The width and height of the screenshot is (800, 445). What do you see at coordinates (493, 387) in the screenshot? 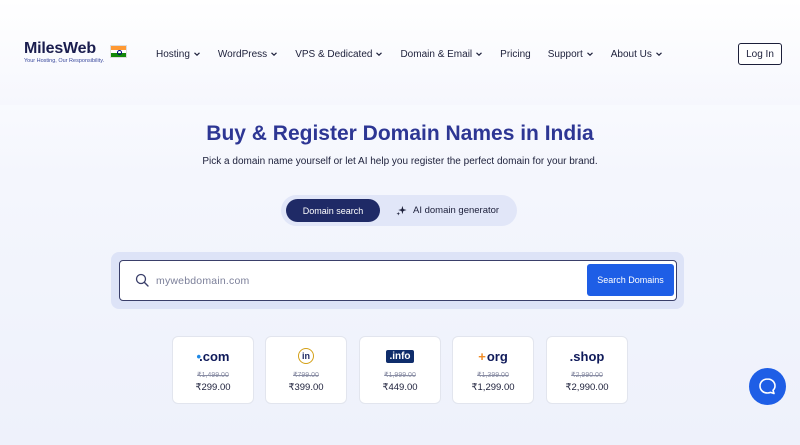
I see `tld-new-price: ₹1,299.00` at bounding box center [493, 387].